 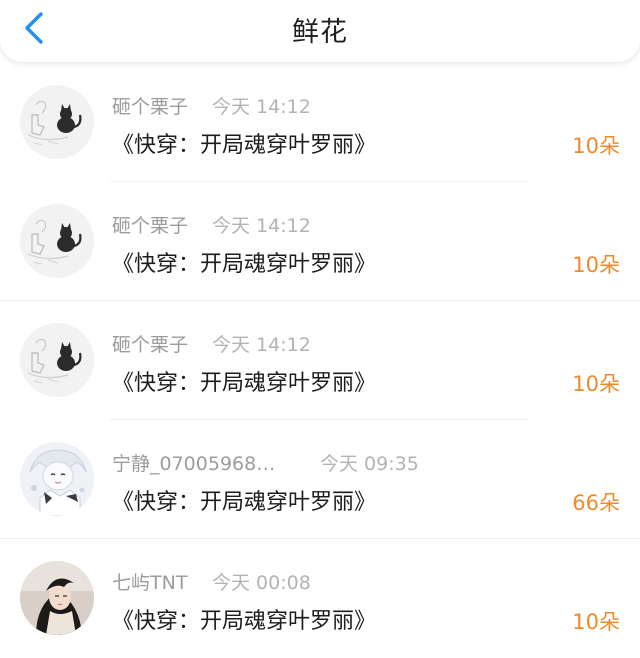 I want to click on anime-girl-avatar, so click(x=57, y=479).